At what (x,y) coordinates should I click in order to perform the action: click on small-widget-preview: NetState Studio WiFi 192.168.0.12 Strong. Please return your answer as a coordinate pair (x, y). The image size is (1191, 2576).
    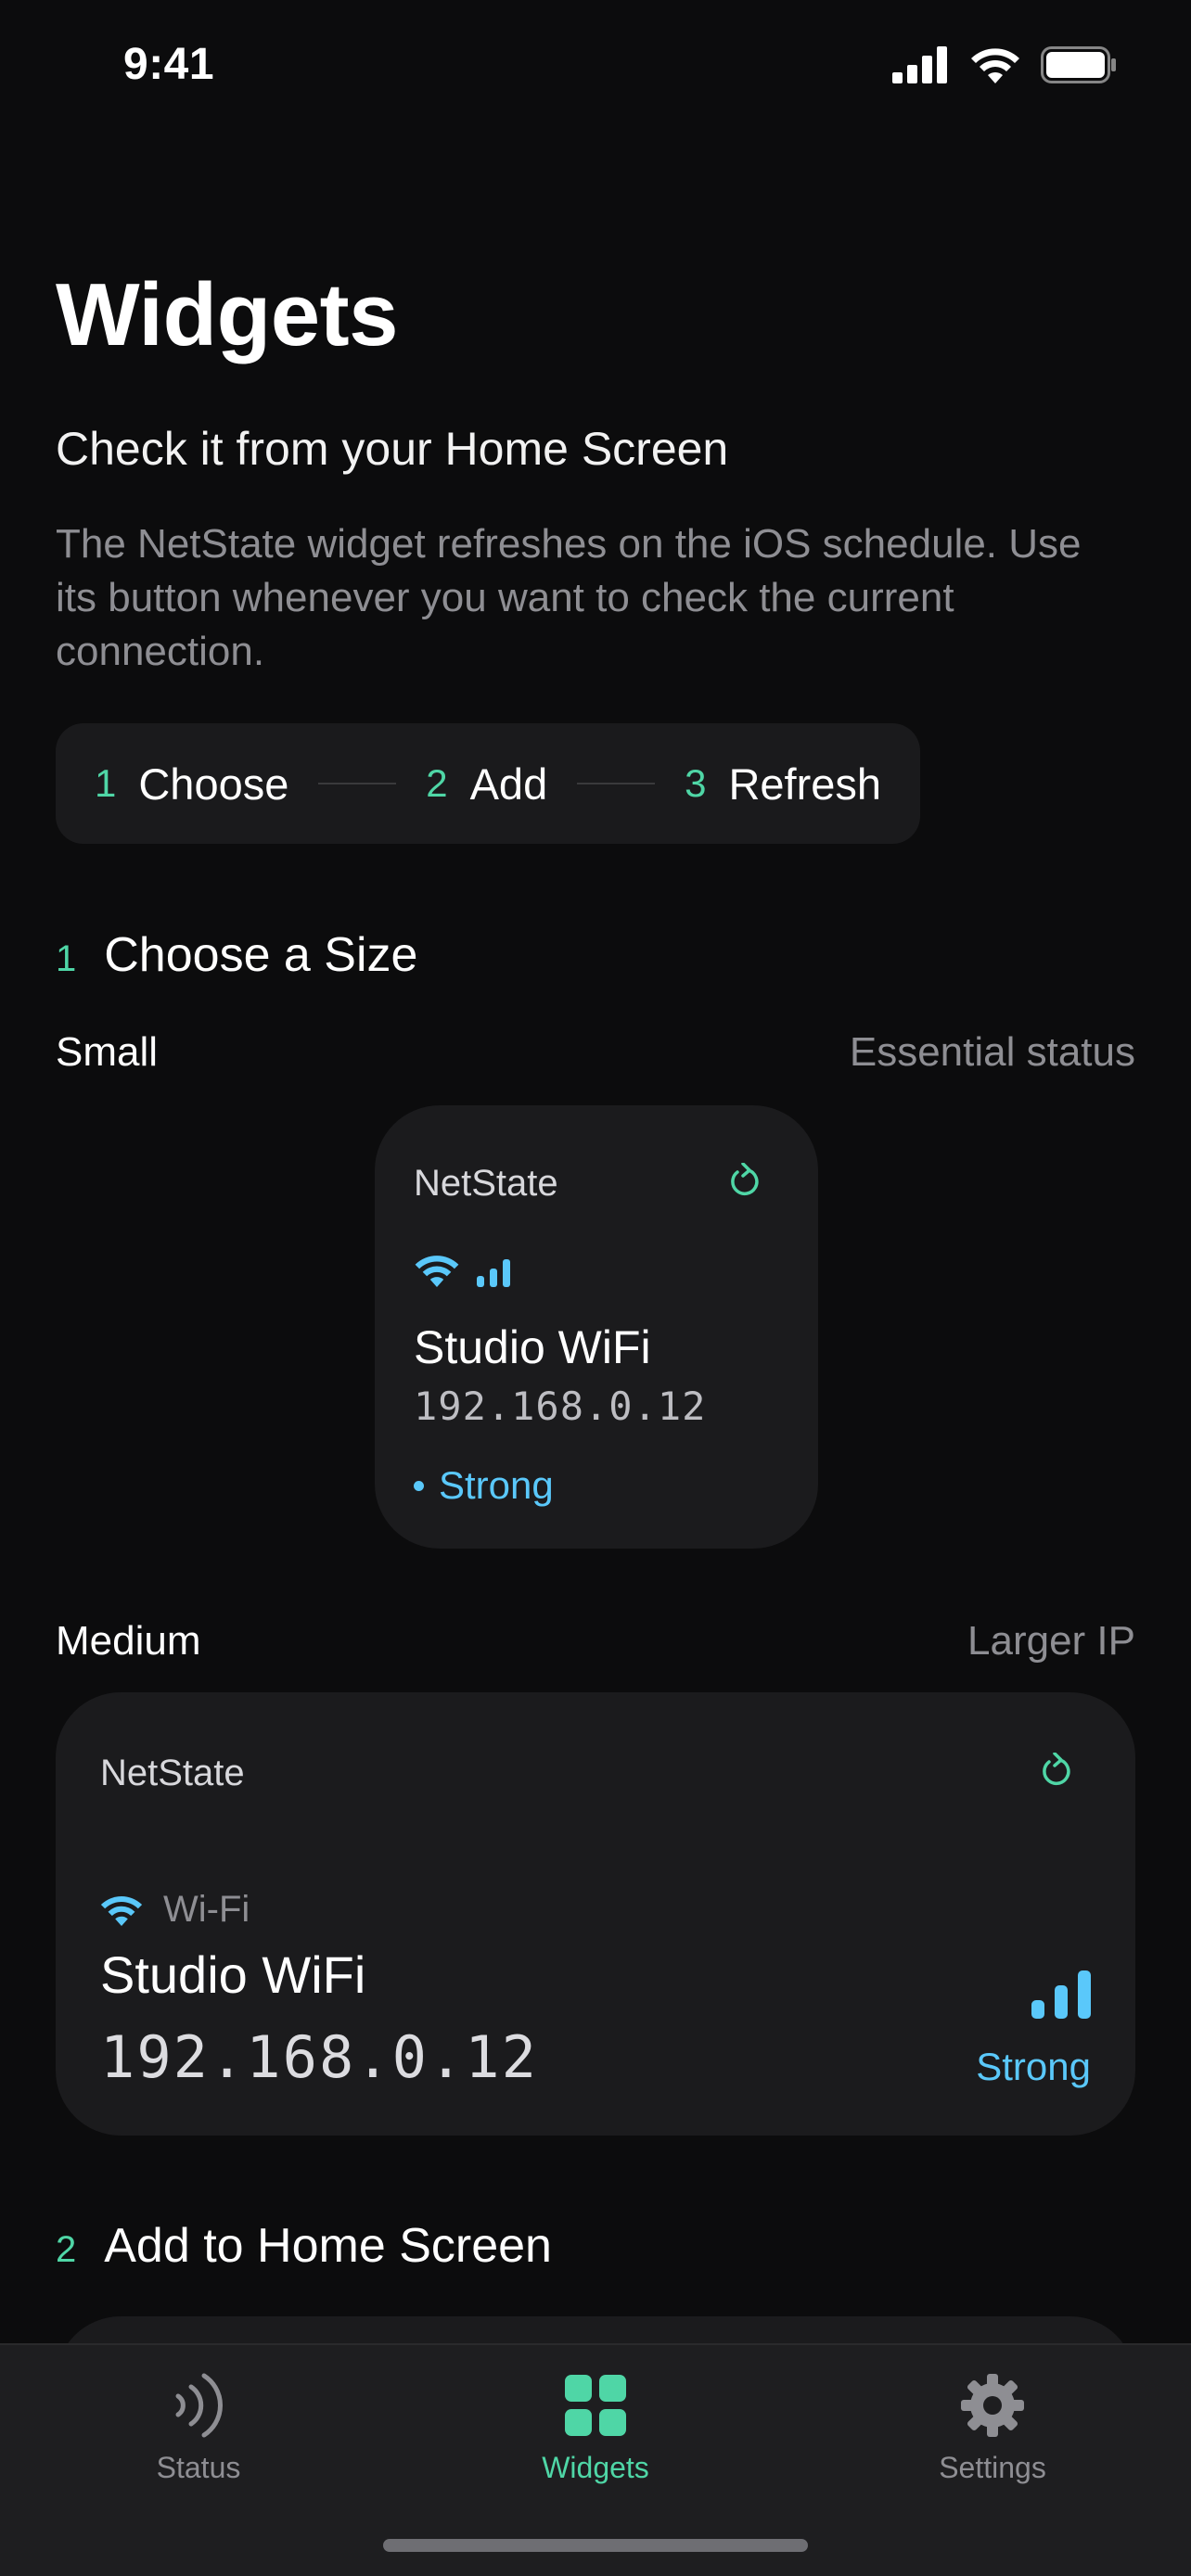
    Looking at the image, I should click on (597, 1327).